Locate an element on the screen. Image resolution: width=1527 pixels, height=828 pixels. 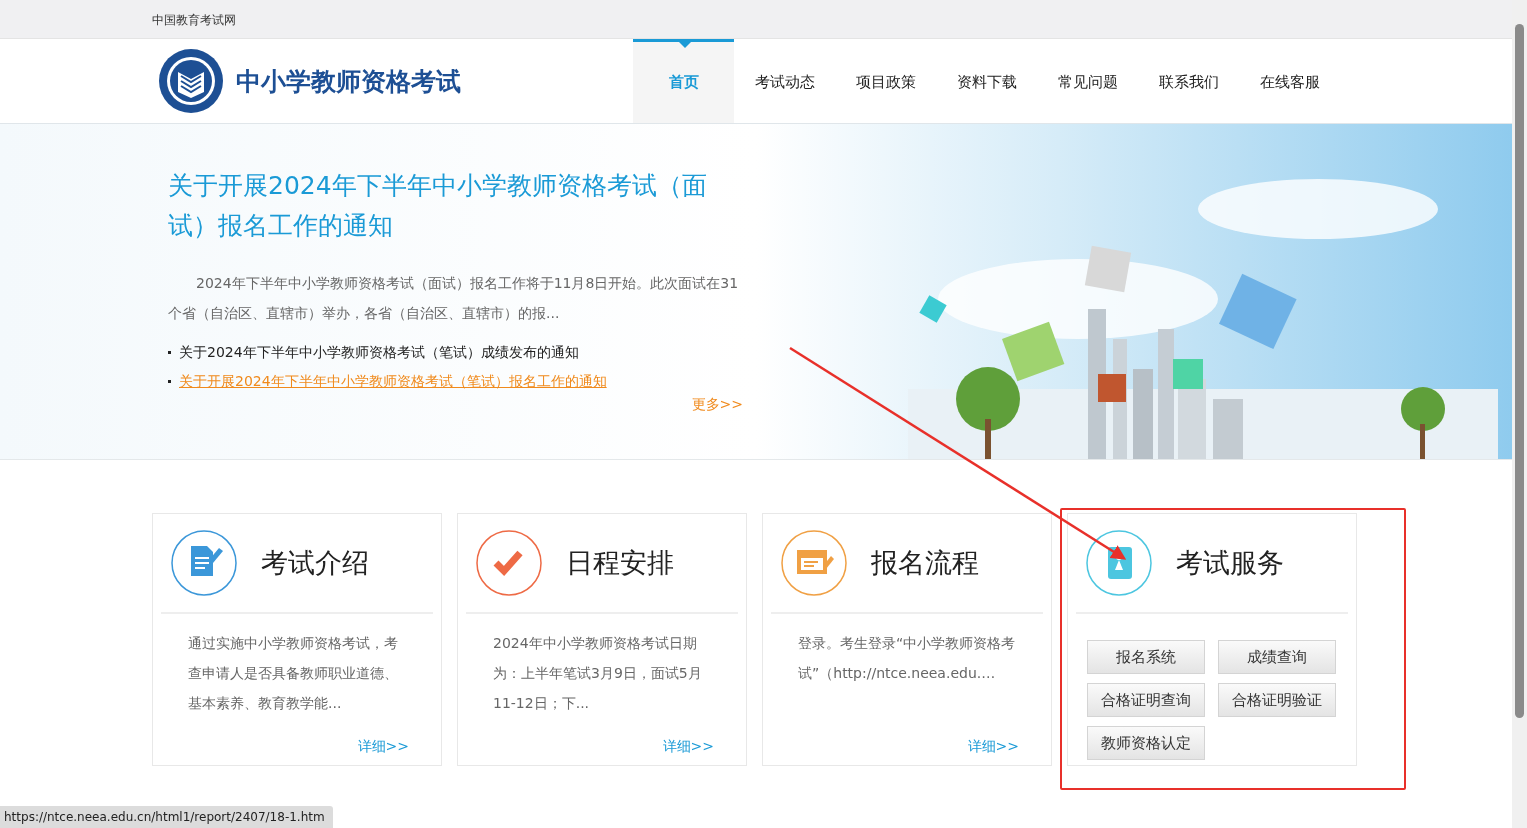
emblem-logo-icon is located at coordinates (191, 81).